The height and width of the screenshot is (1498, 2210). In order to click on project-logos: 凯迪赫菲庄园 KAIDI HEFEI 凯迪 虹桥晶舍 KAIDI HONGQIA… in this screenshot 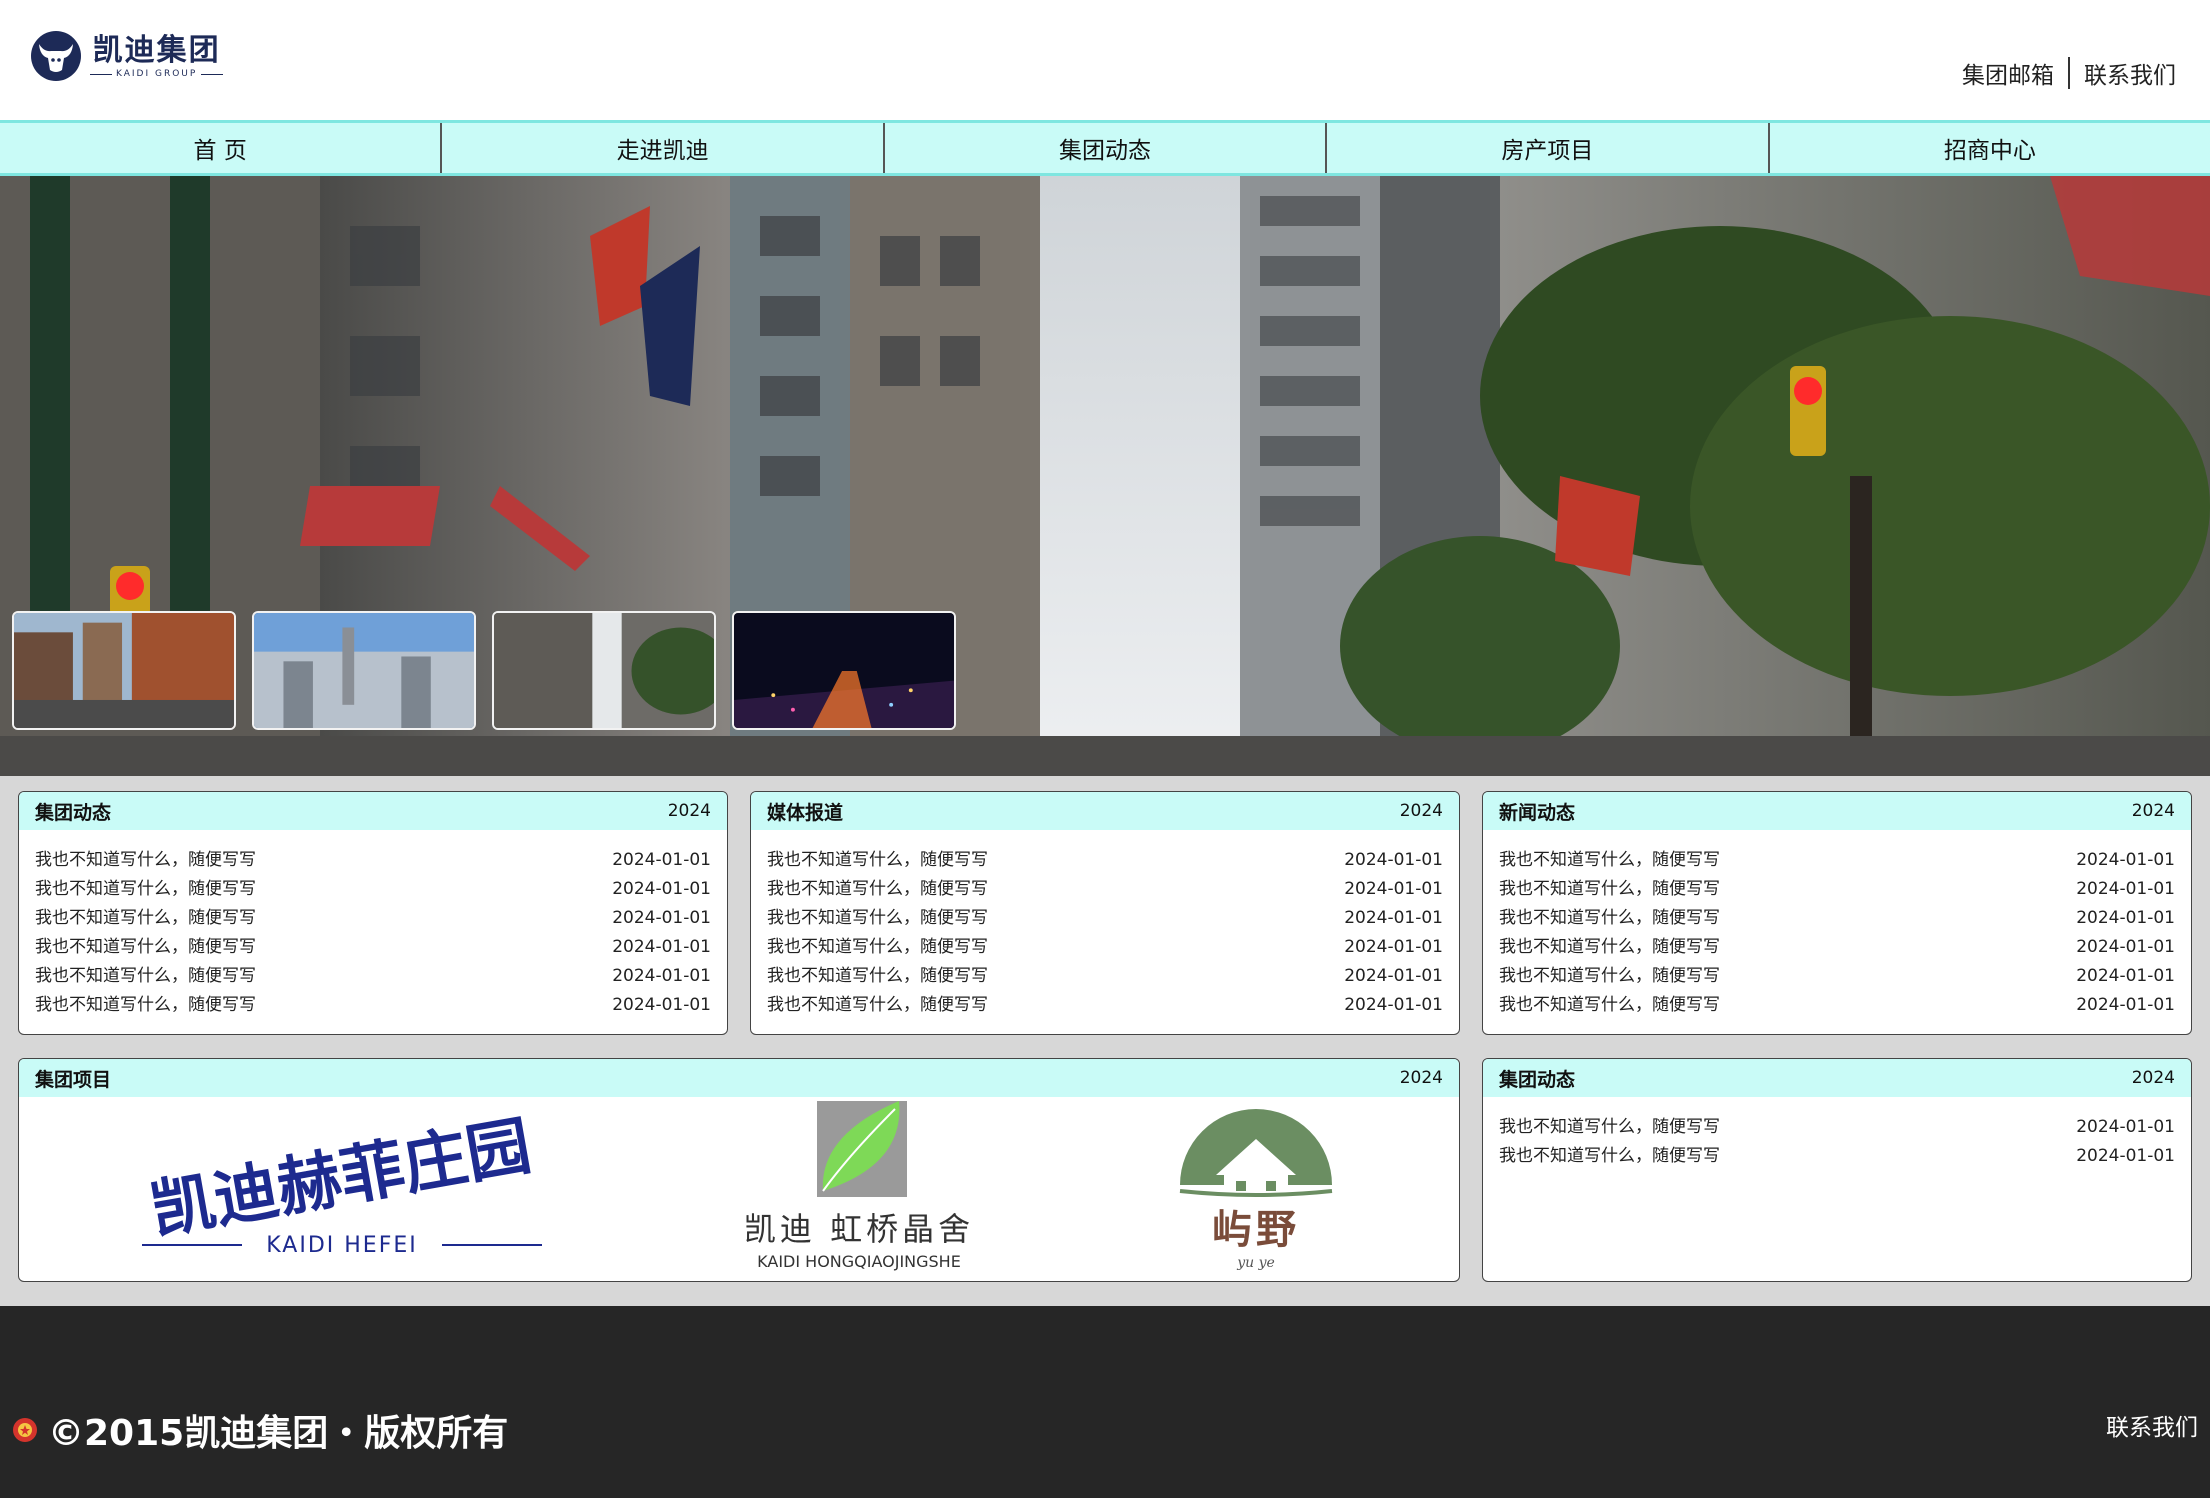, I will do `click(739, 1187)`.